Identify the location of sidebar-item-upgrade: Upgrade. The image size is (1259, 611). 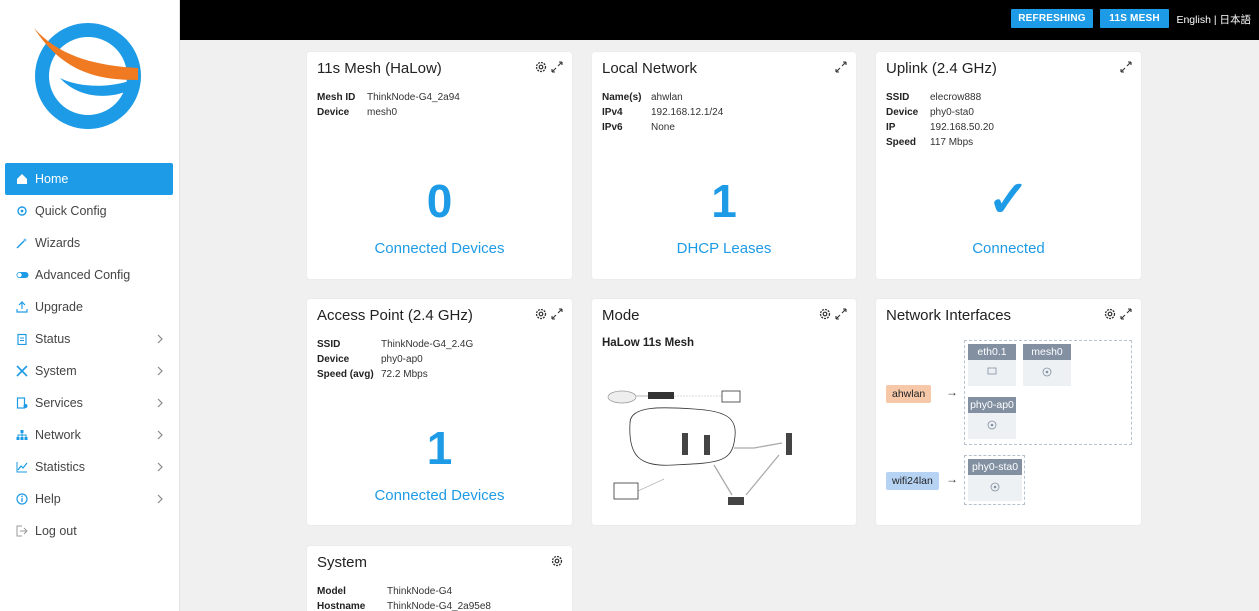
(89, 307).